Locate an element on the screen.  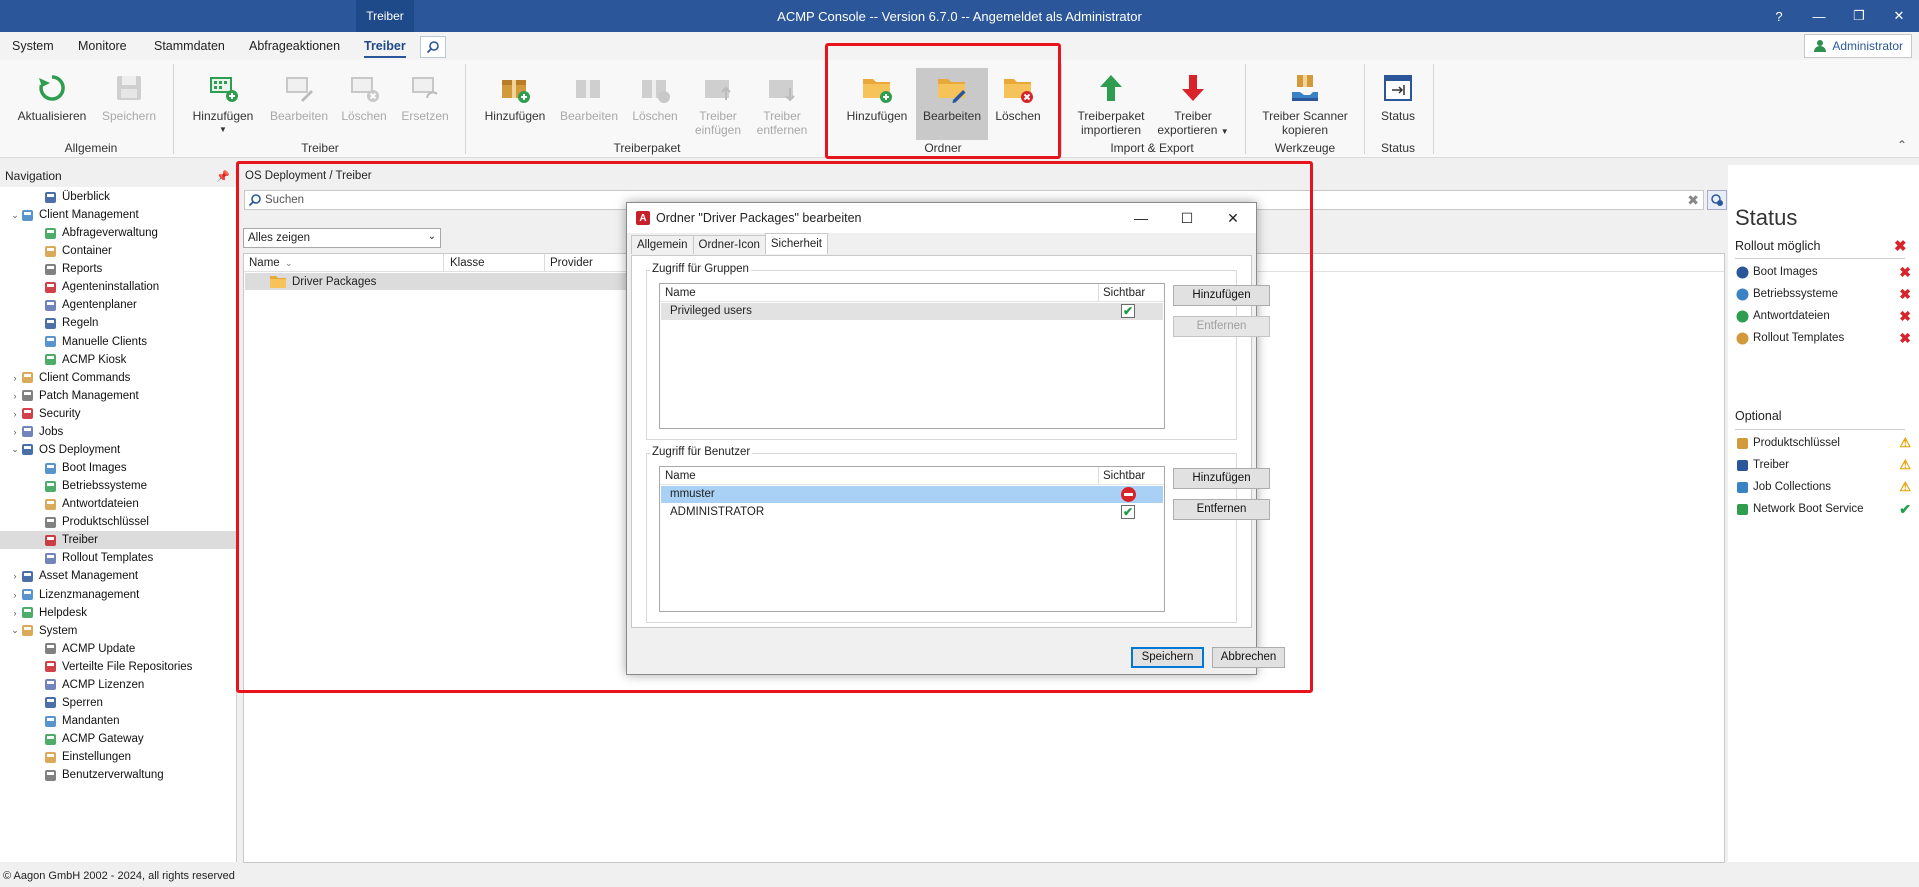
delete-folder-button: Löschen is located at coordinates (1018, 104).